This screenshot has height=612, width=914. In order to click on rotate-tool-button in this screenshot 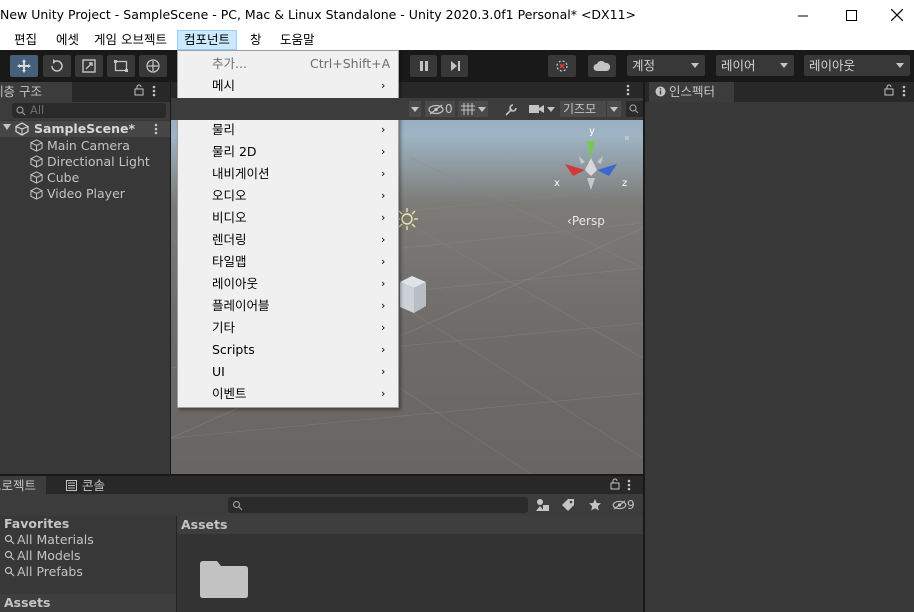, I will do `click(57, 66)`.